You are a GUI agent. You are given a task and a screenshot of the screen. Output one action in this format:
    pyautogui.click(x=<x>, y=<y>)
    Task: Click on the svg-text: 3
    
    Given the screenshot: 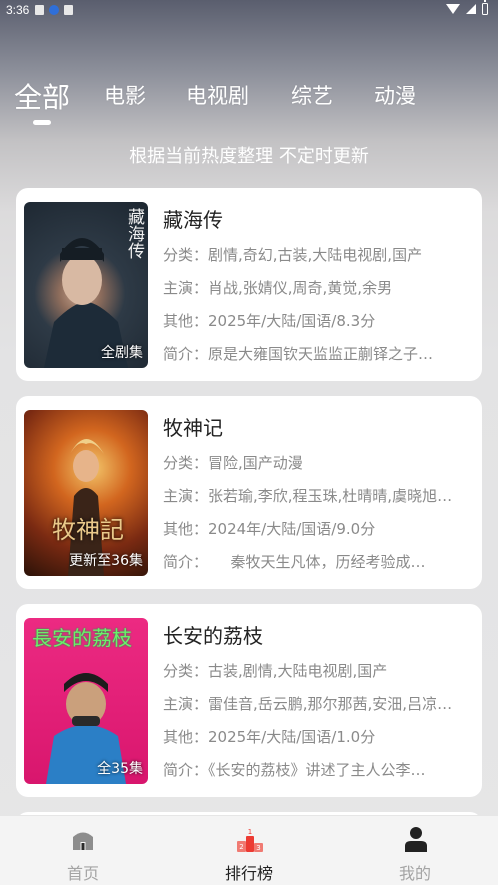 What is the action you would take?
    pyautogui.click(x=258, y=848)
    